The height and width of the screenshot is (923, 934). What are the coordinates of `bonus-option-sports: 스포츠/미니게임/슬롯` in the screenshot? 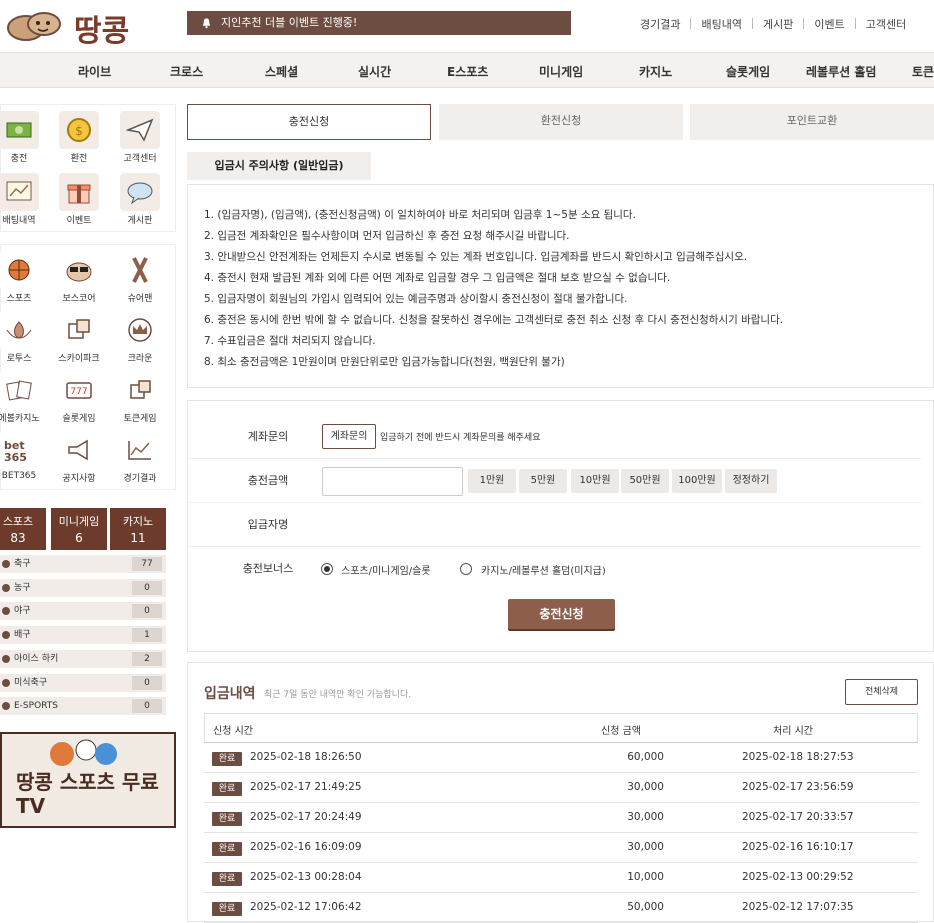 It's located at (386, 569).